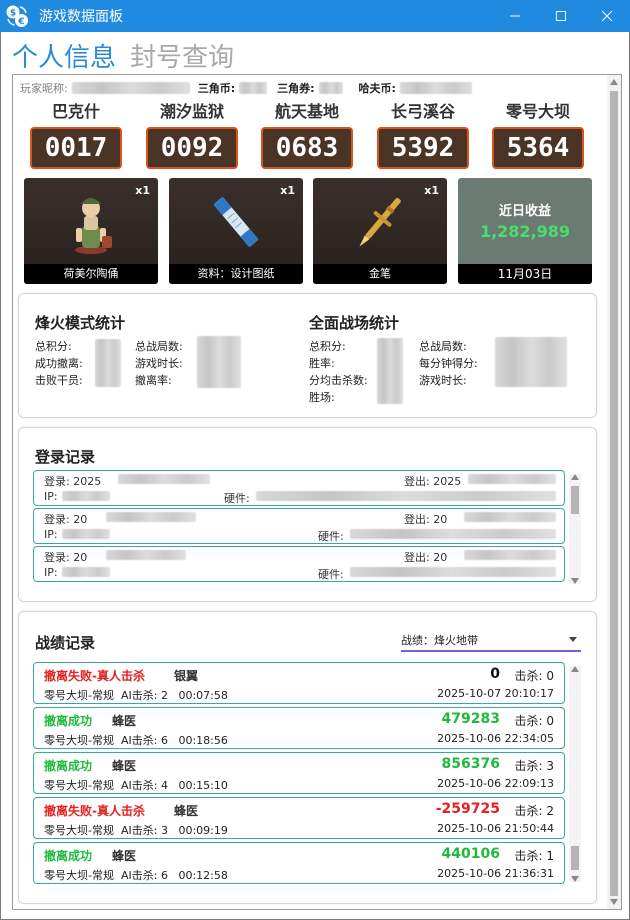  What do you see at coordinates (136, 875) in the screenshot?
I see `record-meta: 零号大坝-常规 AI击杀: 6 00:12:58` at bounding box center [136, 875].